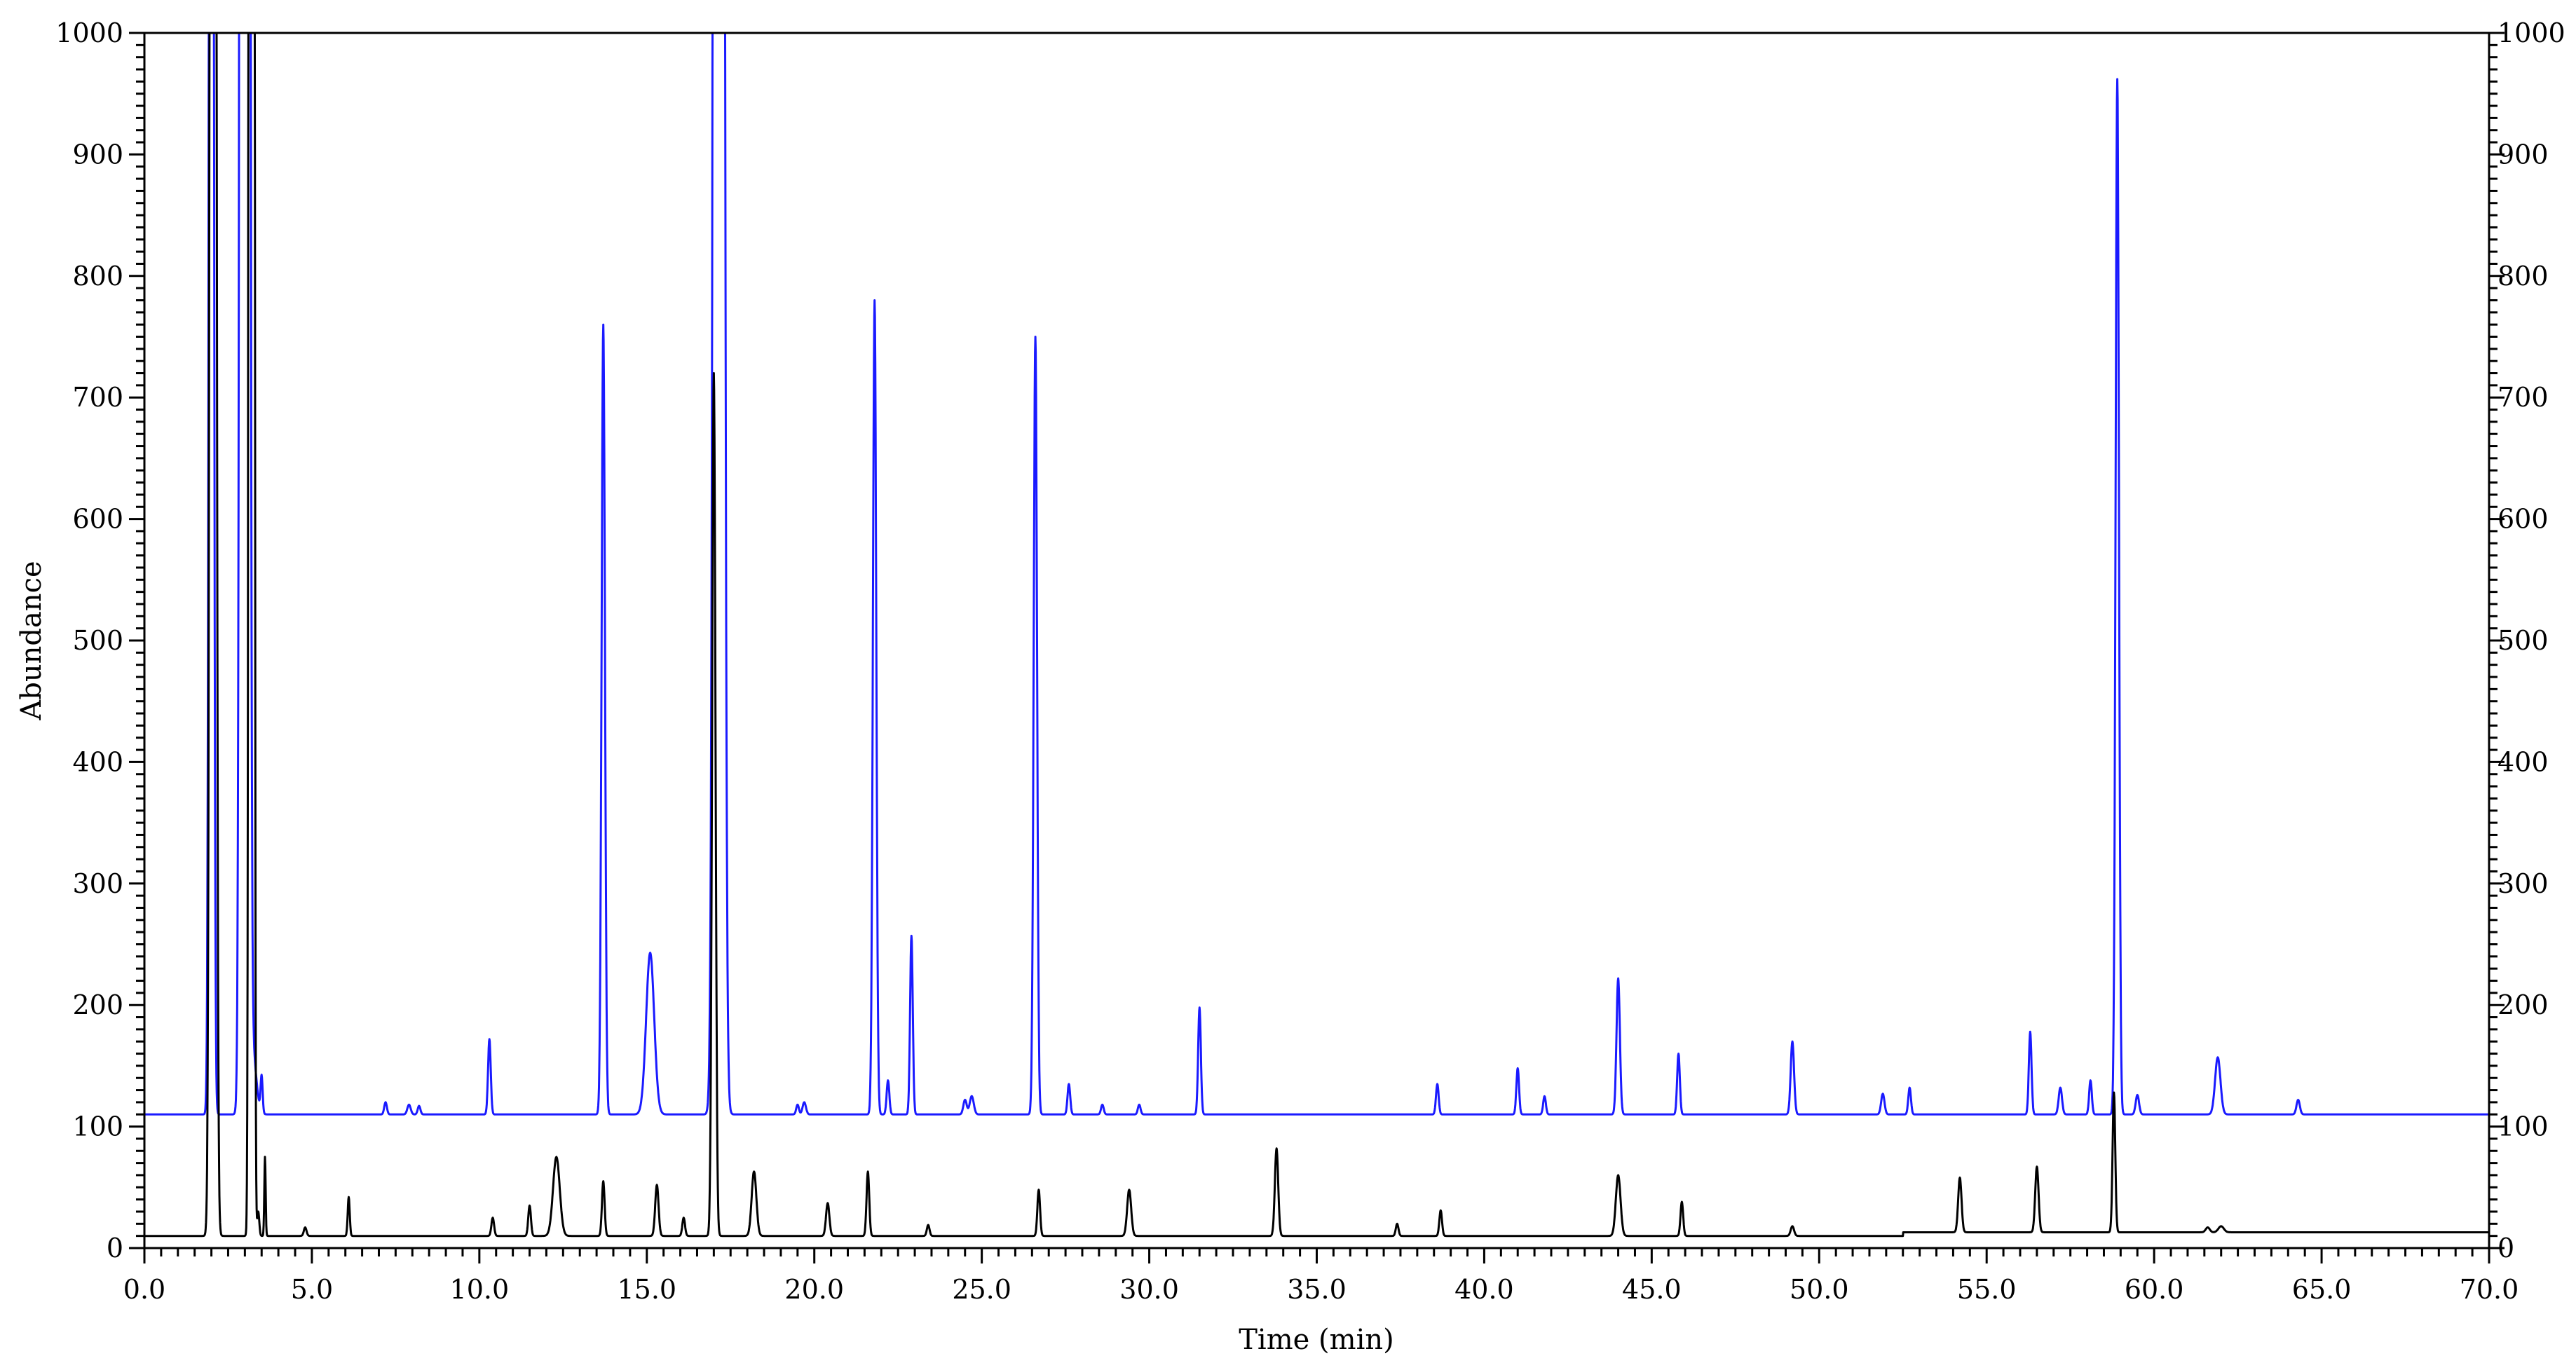  Describe the element at coordinates (97, 154) in the screenshot. I see `y-left-tick-label: 900` at that location.